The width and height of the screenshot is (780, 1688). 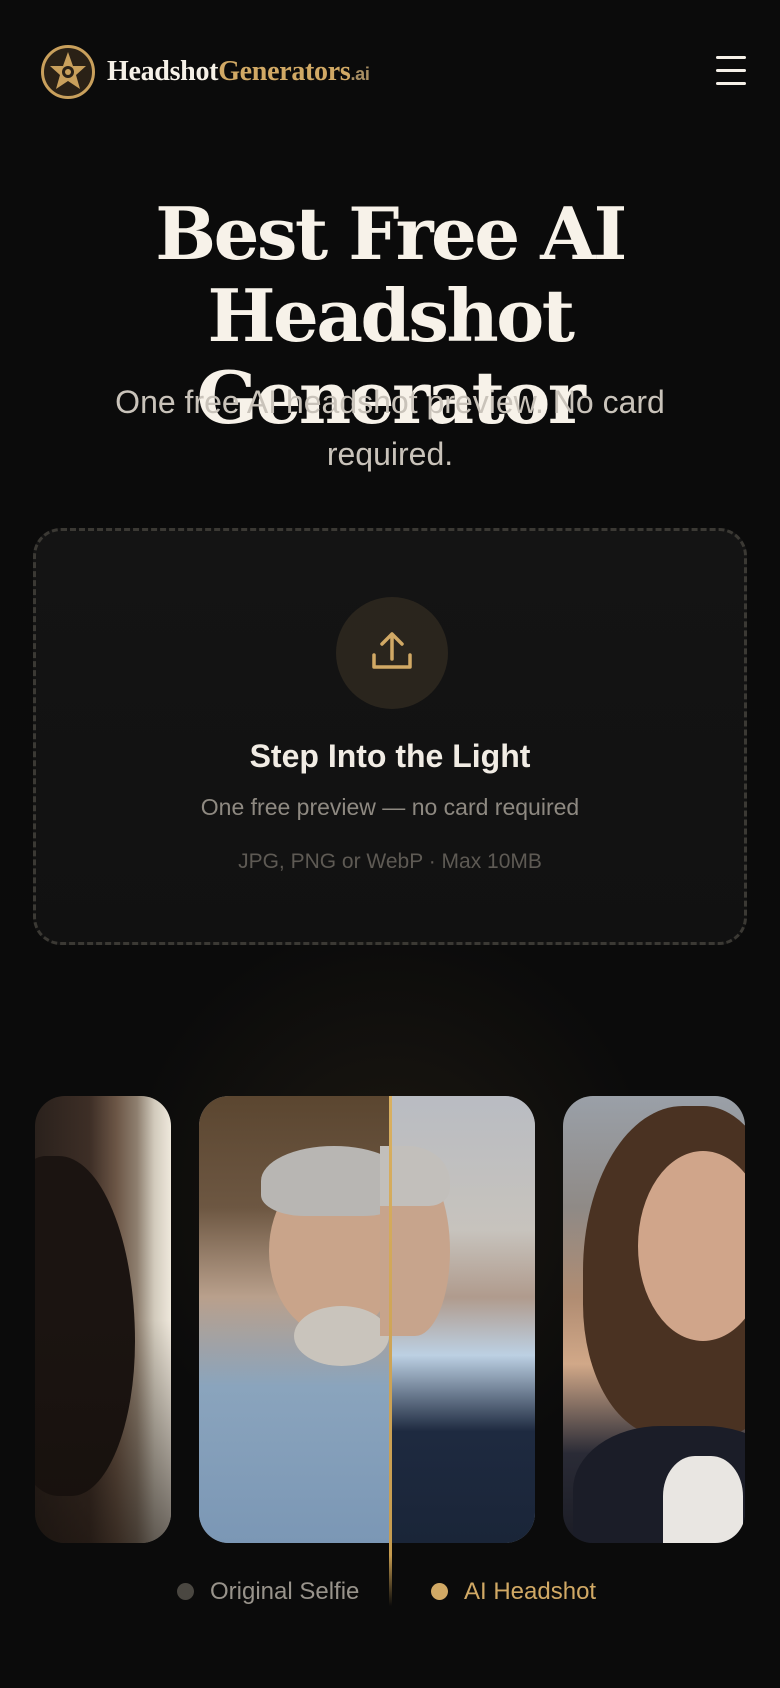 What do you see at coordinates (285, 1591) in the screenshot?
I see `legend-original-selfie: Original Selfie` at bounding box center [285, 1591].